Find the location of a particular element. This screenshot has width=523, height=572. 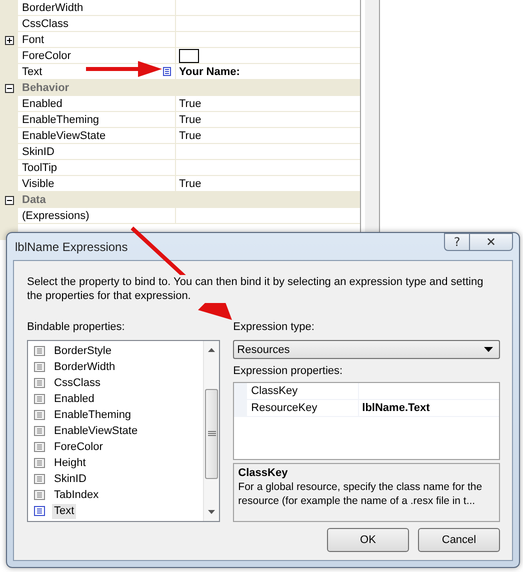

property-name: ResourceKey is located at coordinates (284, 408).